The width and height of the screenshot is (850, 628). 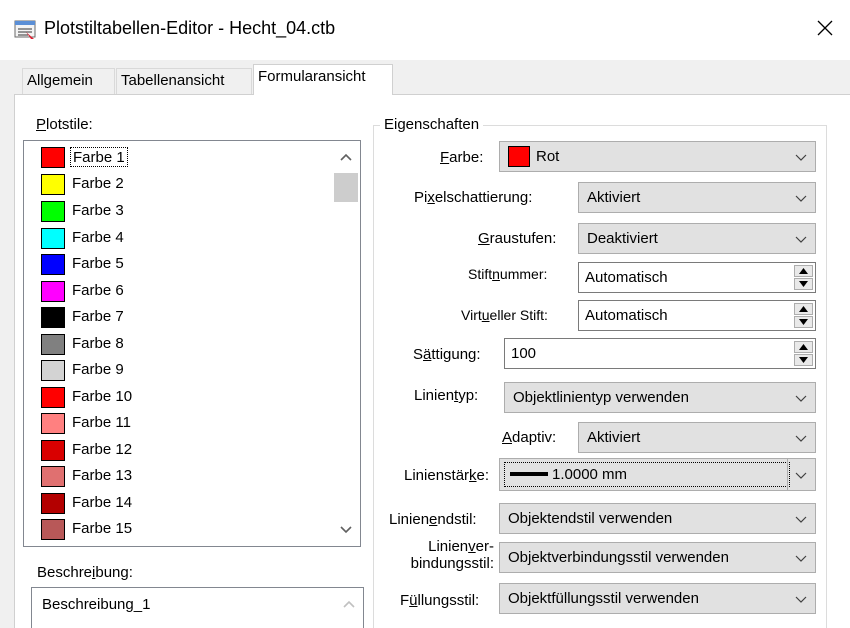 I want to click on stiftnummer-spinner: Automatisch, so click(x=697, y=277).